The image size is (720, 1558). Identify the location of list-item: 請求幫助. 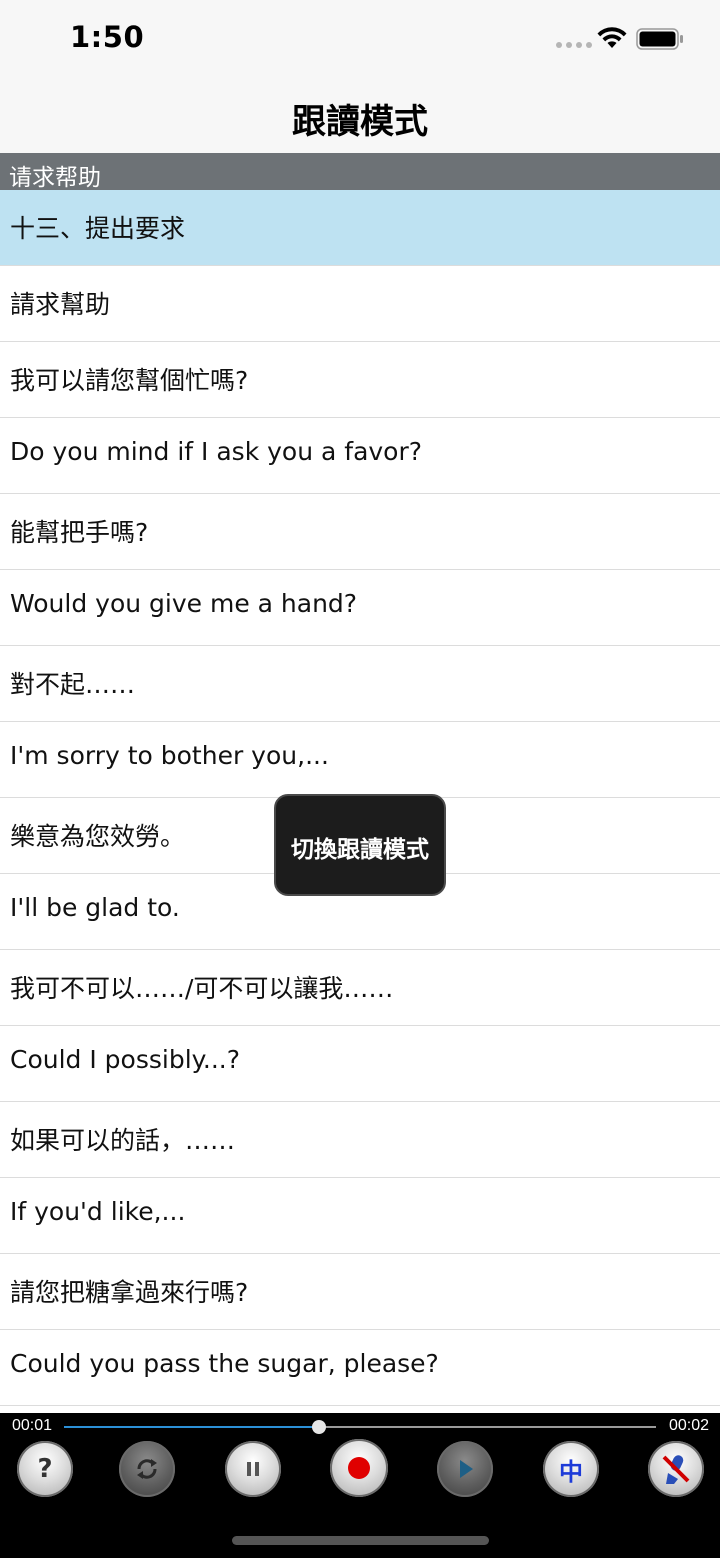
(360, 304).